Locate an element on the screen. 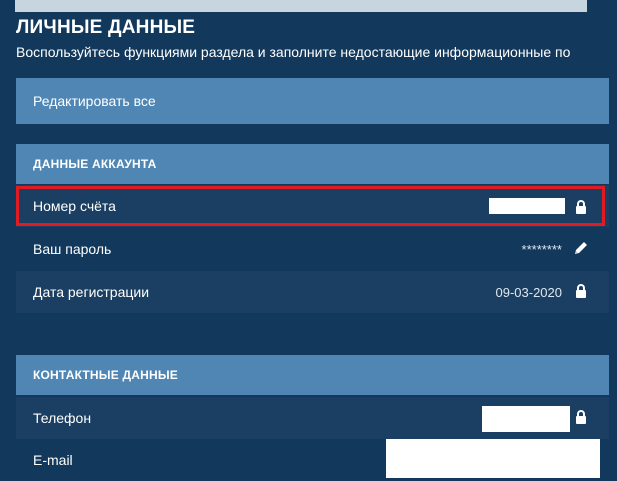 This screenshot has height=481, width=617. account-section-header: ДАННЫЕ АККАУНТА is located at coordinates (312, 164).